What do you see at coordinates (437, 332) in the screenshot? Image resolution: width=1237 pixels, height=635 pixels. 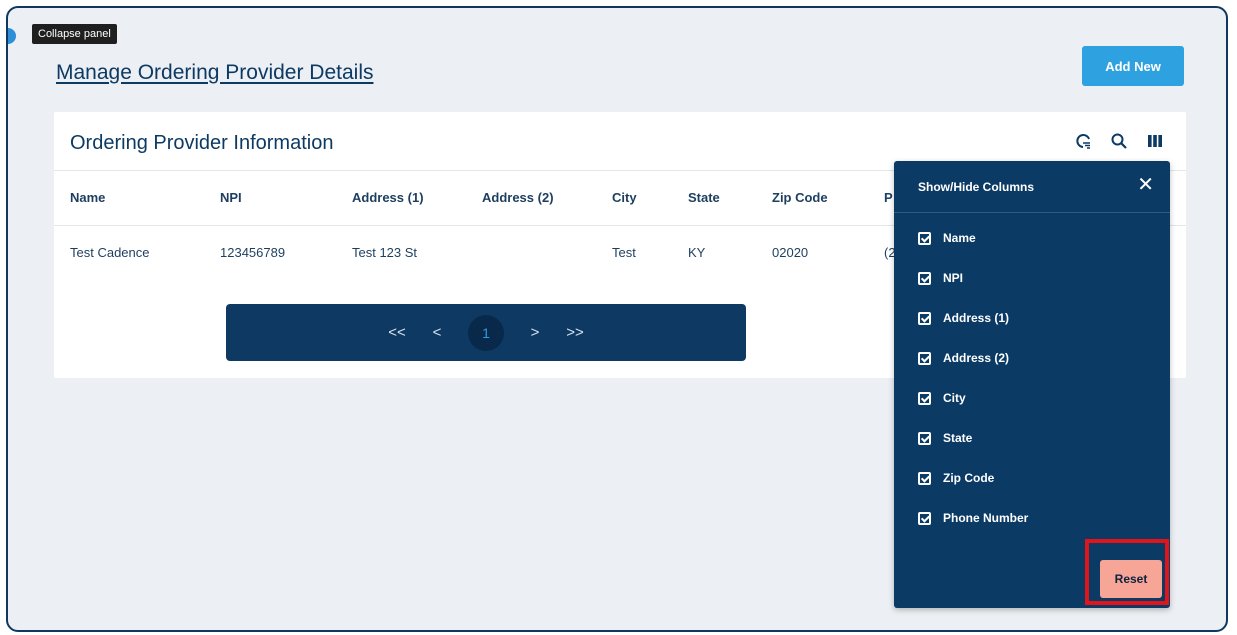 I see `previous-page-button: <` at bounding box center [437, 332].